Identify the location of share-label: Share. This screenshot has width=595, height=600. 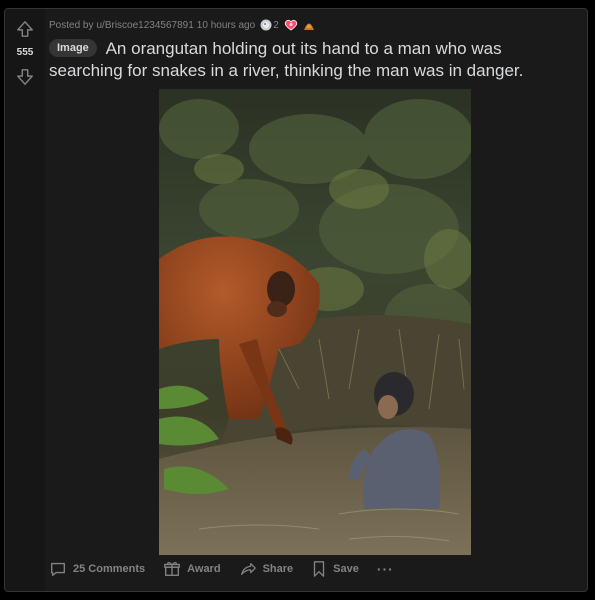
(278, 569).